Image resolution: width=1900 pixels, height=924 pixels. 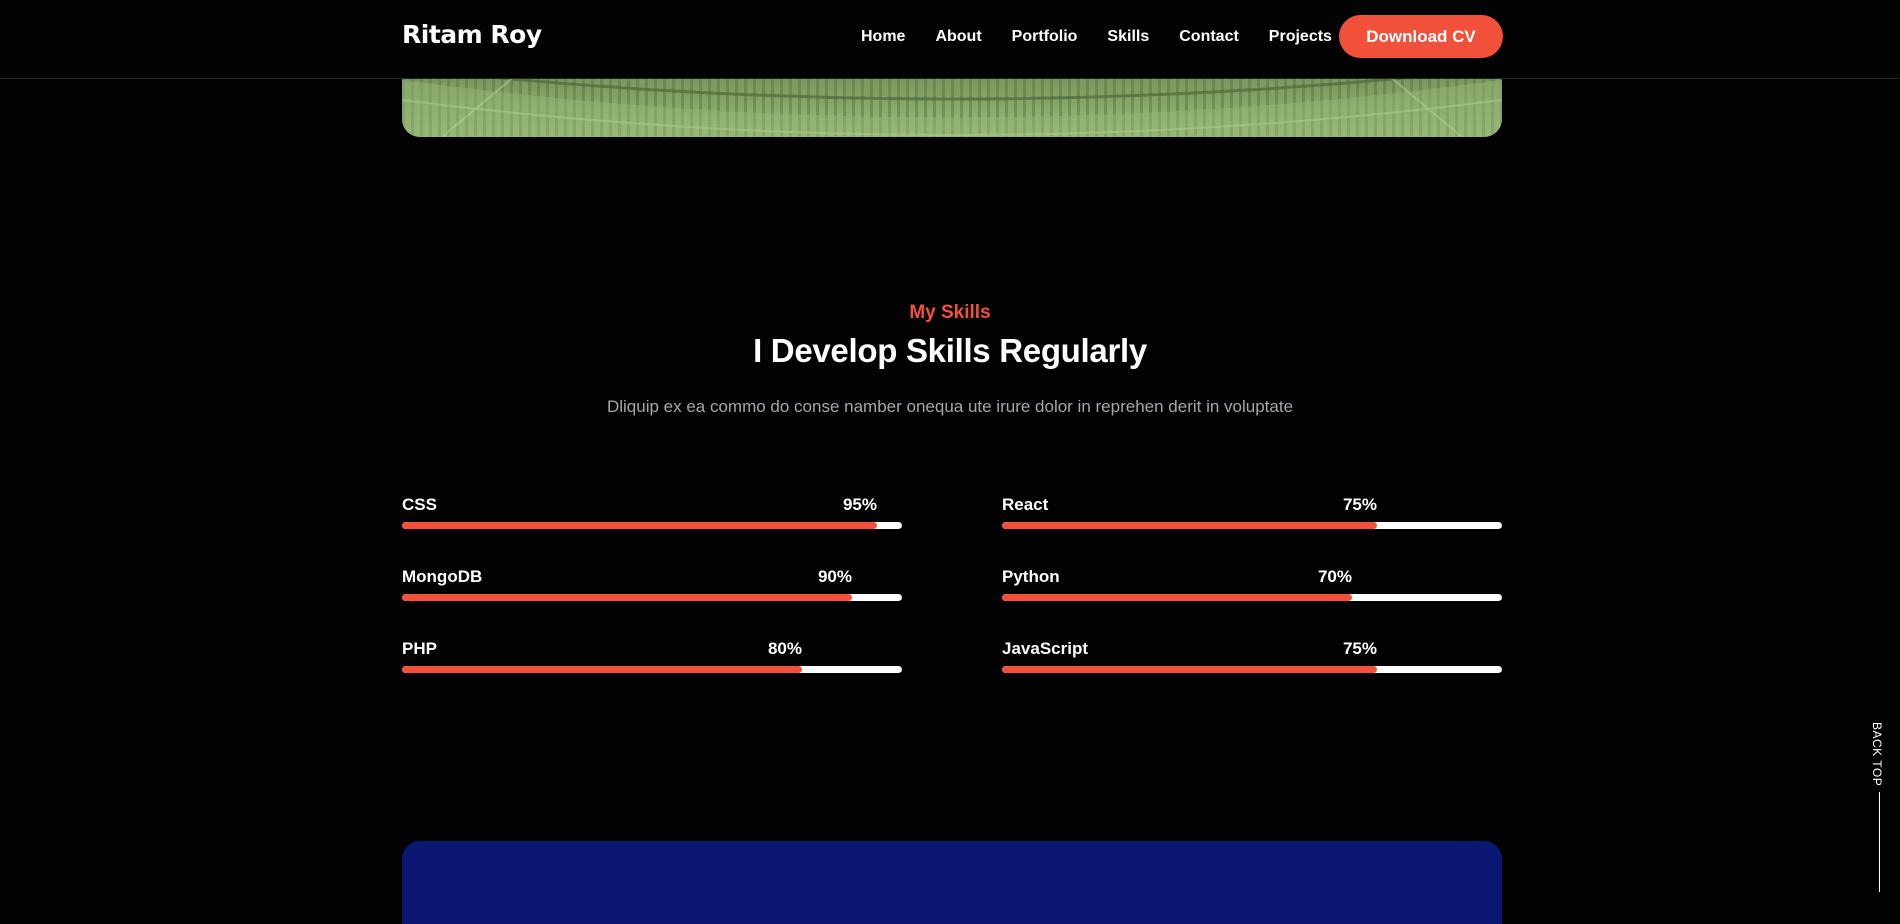 What do you see at coordinates (1031, 576) in the screenshot?
I see `skill-name: Python` at bounding box center [1031, 576].